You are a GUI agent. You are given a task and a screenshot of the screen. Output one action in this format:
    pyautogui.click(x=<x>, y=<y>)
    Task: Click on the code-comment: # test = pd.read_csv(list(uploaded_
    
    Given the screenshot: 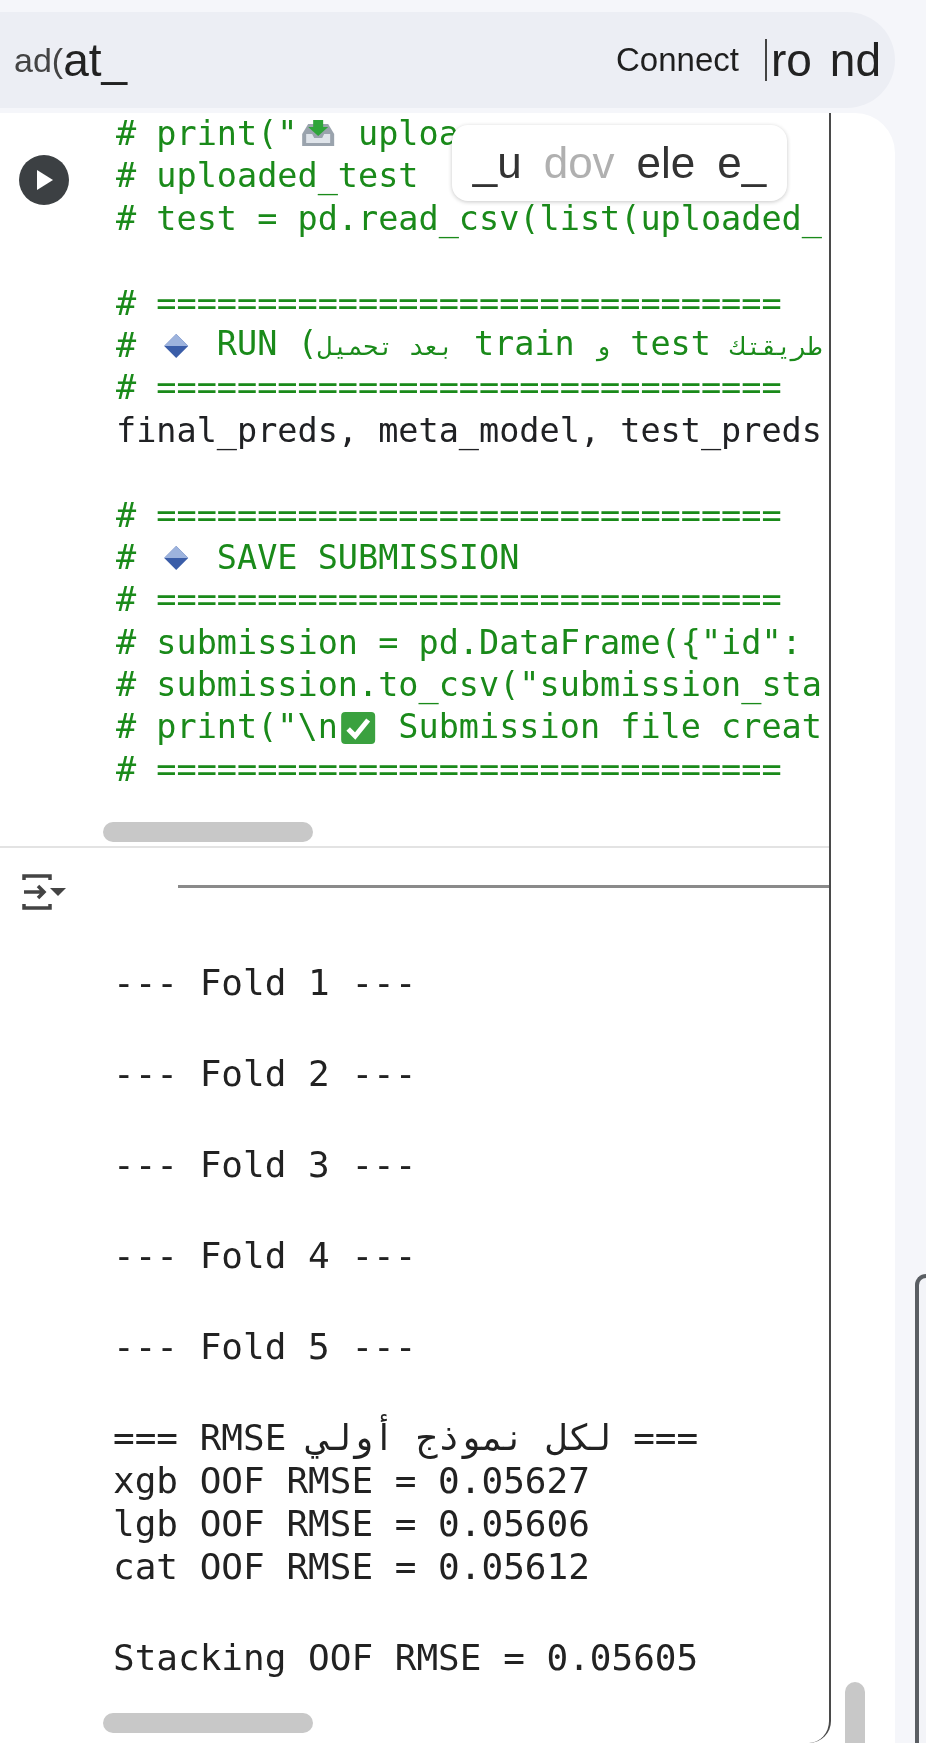 What is the action you would take?
    pyautogui.click(x=469, y=219)
    